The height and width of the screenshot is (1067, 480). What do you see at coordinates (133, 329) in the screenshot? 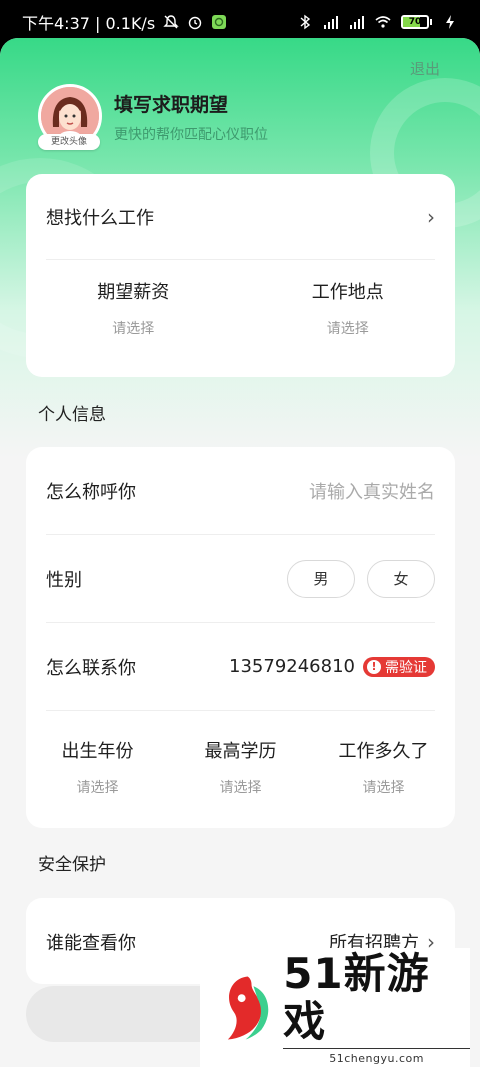
I see `salary-value: 请选择` at bounding box center [133, 329].